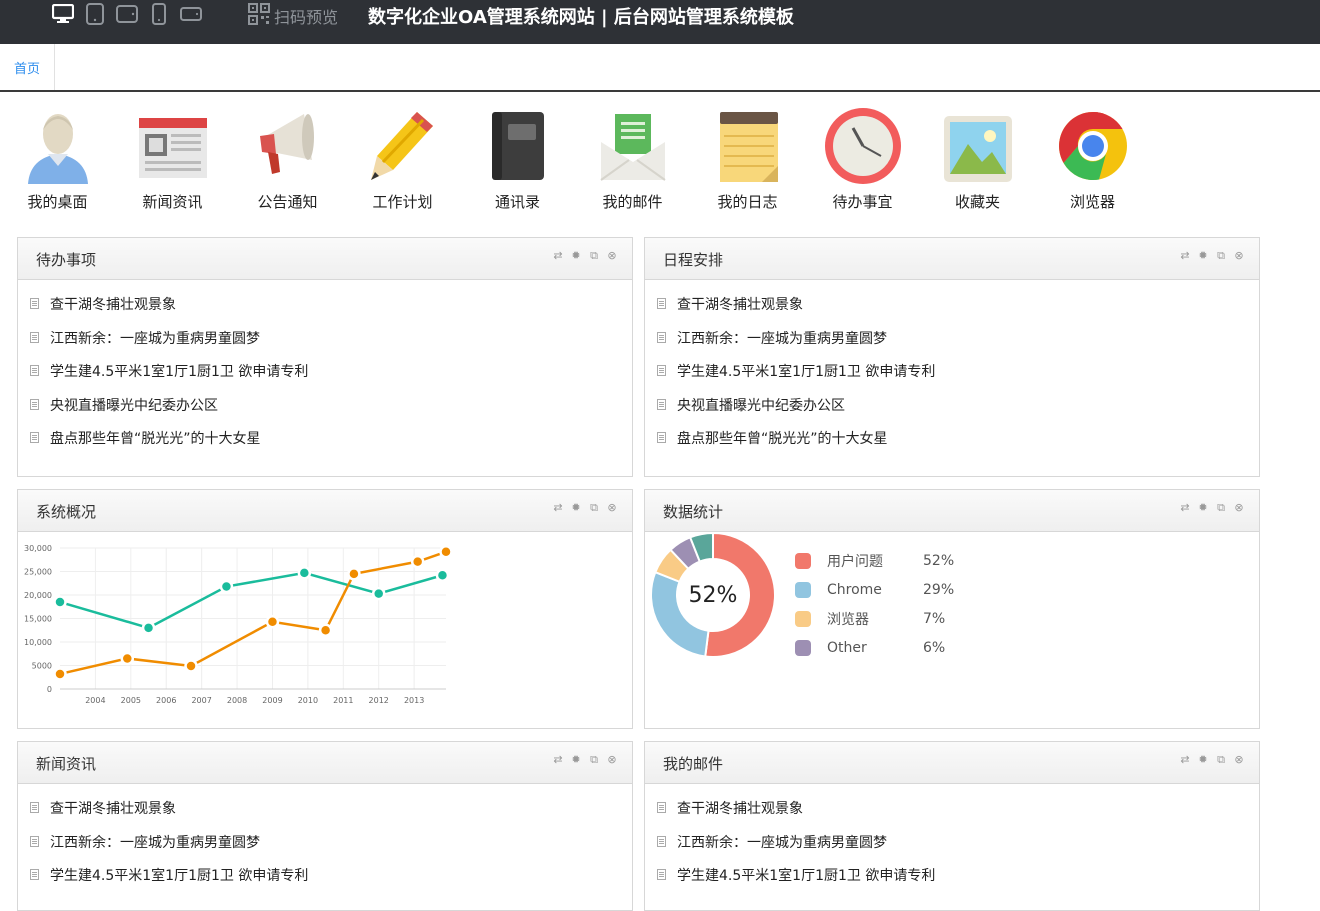 This screenshot has height=911, width=1320. I want to click on tab-home: 首页, so click(27, 67).